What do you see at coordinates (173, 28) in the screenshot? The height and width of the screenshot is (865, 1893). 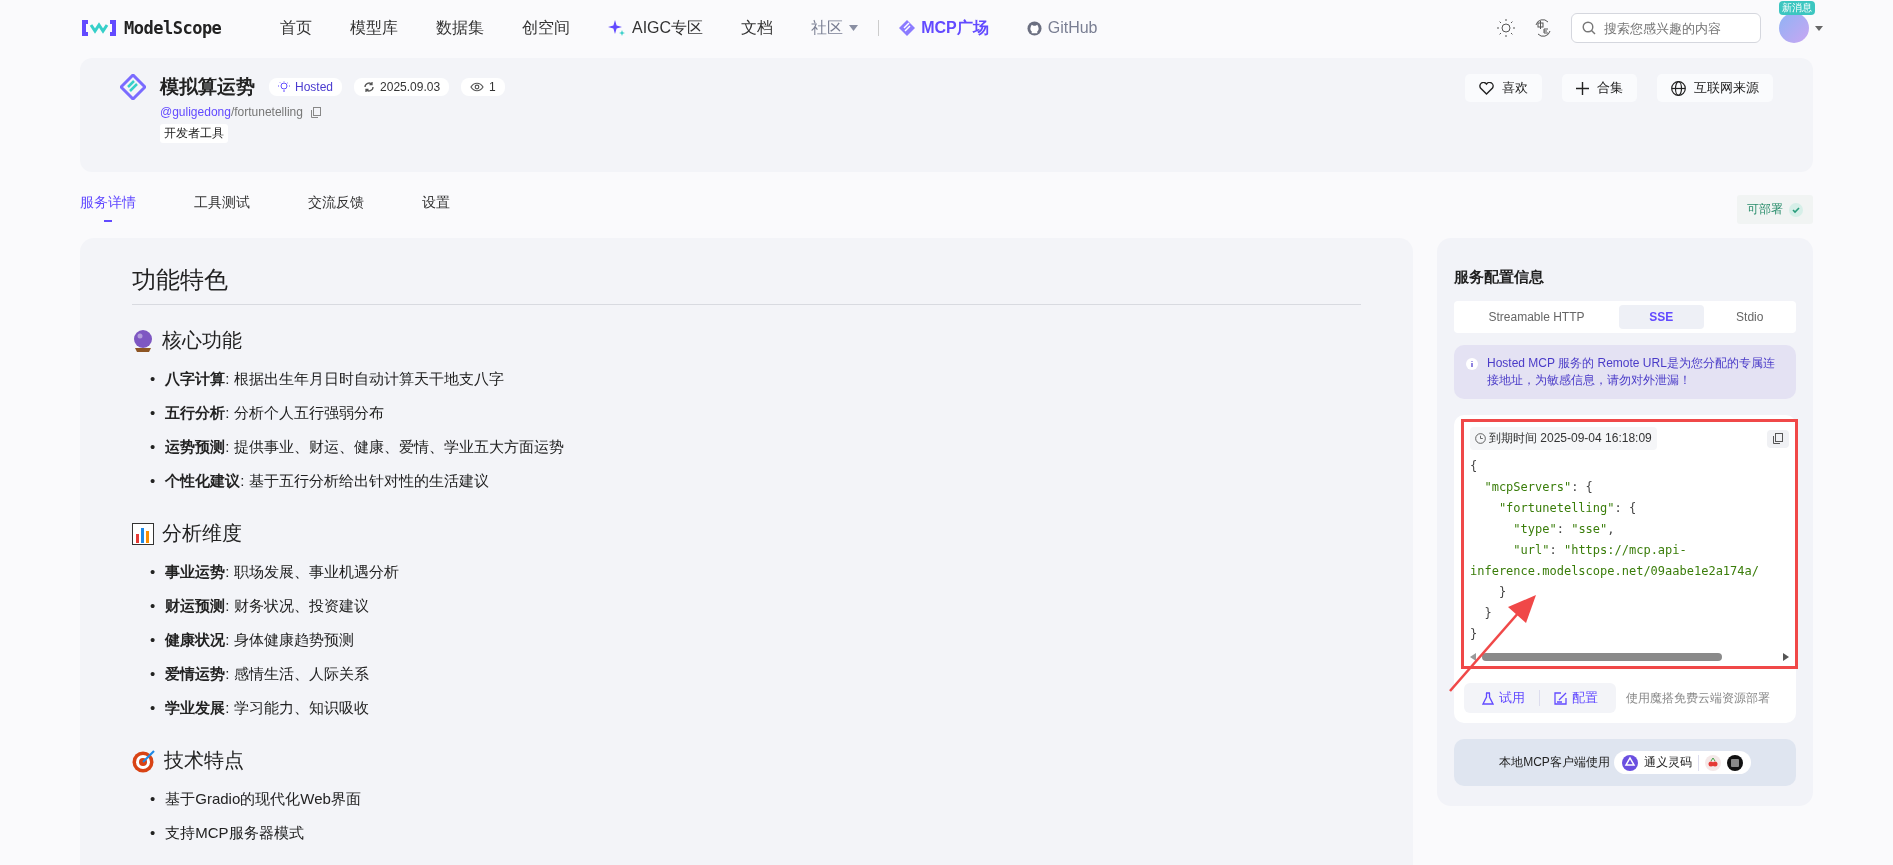 I see `logo-text: ModelScope` at bounding box center [173, 28].